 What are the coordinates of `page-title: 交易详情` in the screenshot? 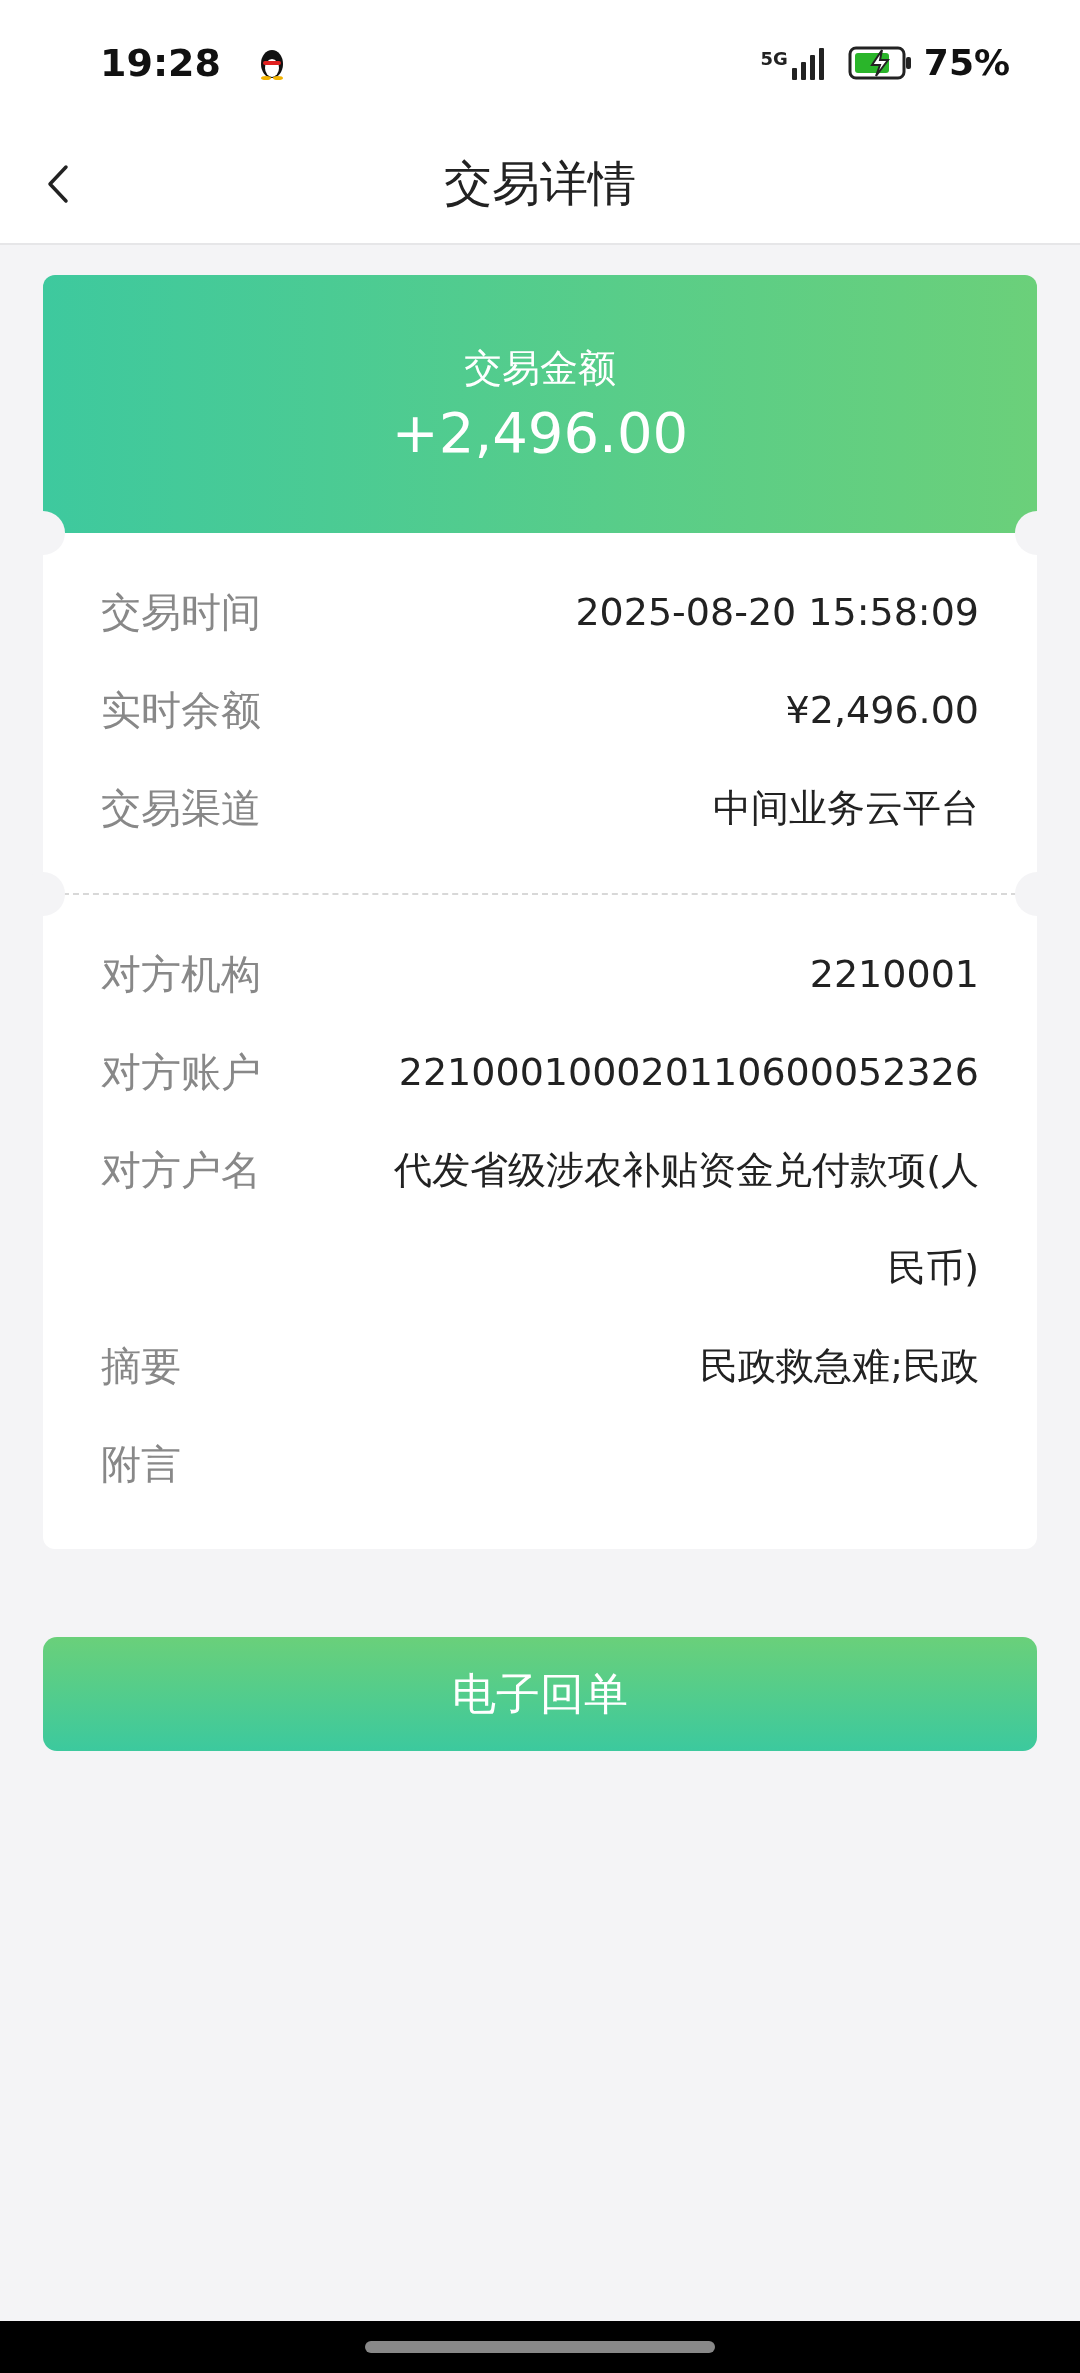 It's located at (540, 183).